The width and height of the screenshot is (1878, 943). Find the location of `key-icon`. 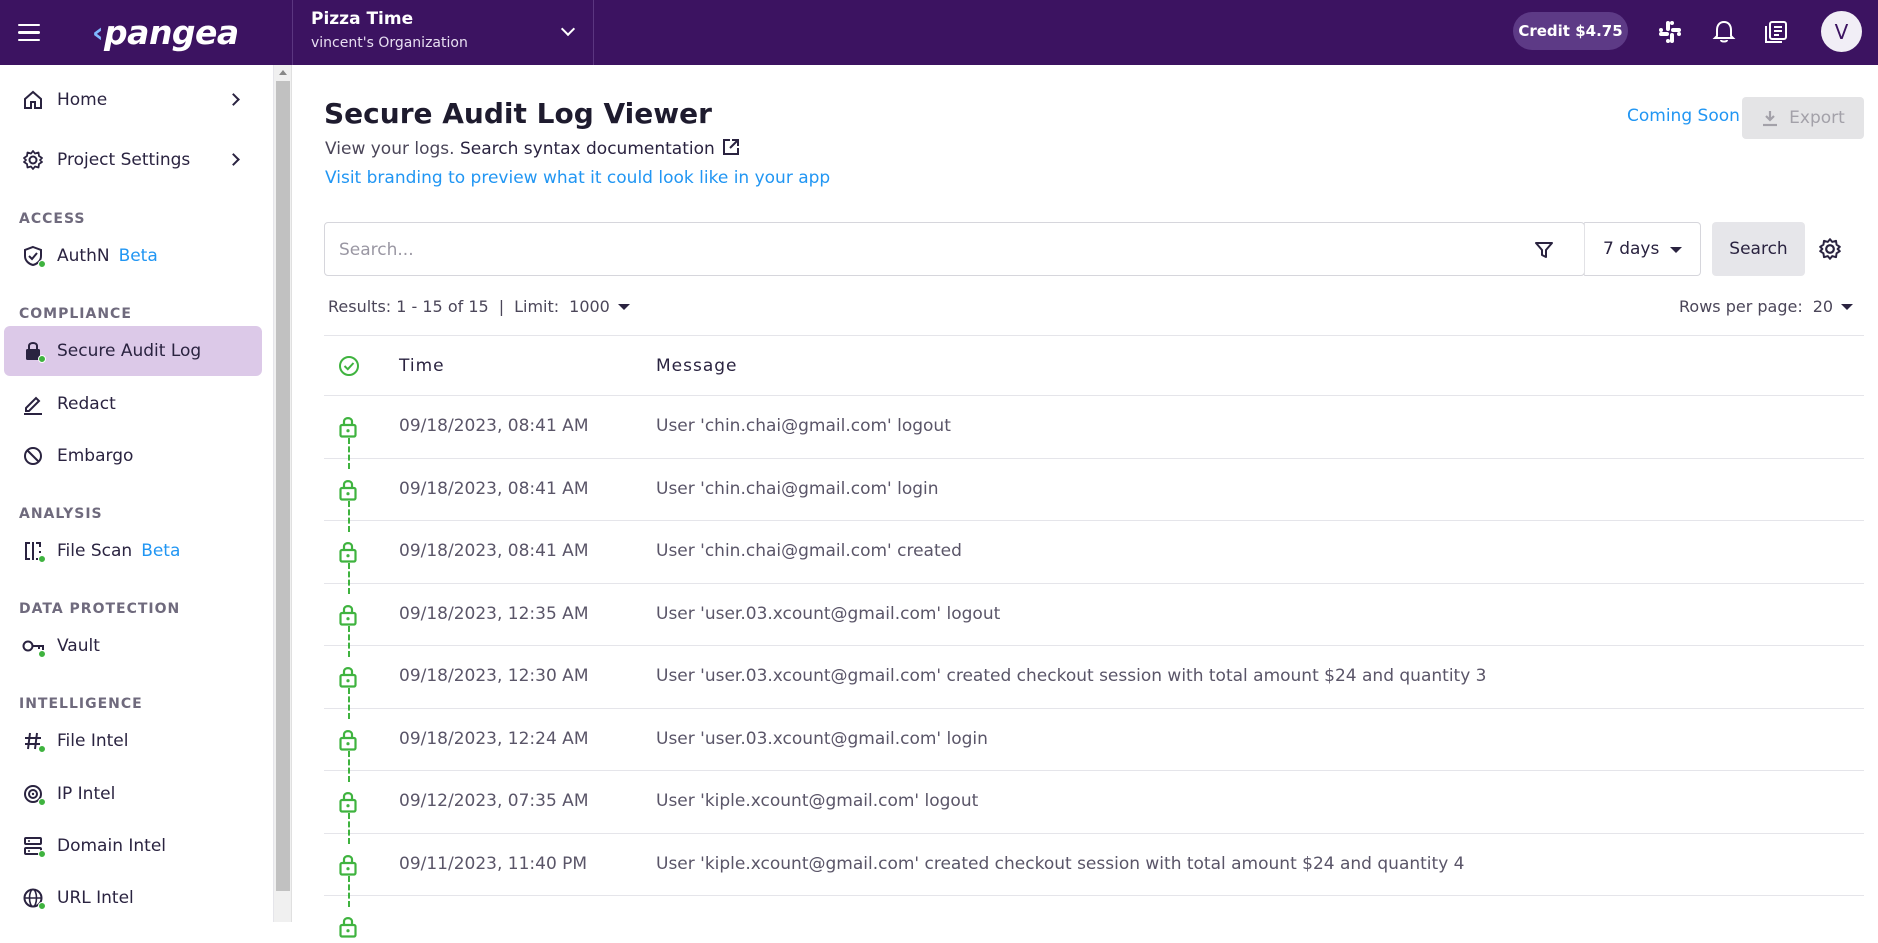

key-icon is located at coordinates (33, 646).